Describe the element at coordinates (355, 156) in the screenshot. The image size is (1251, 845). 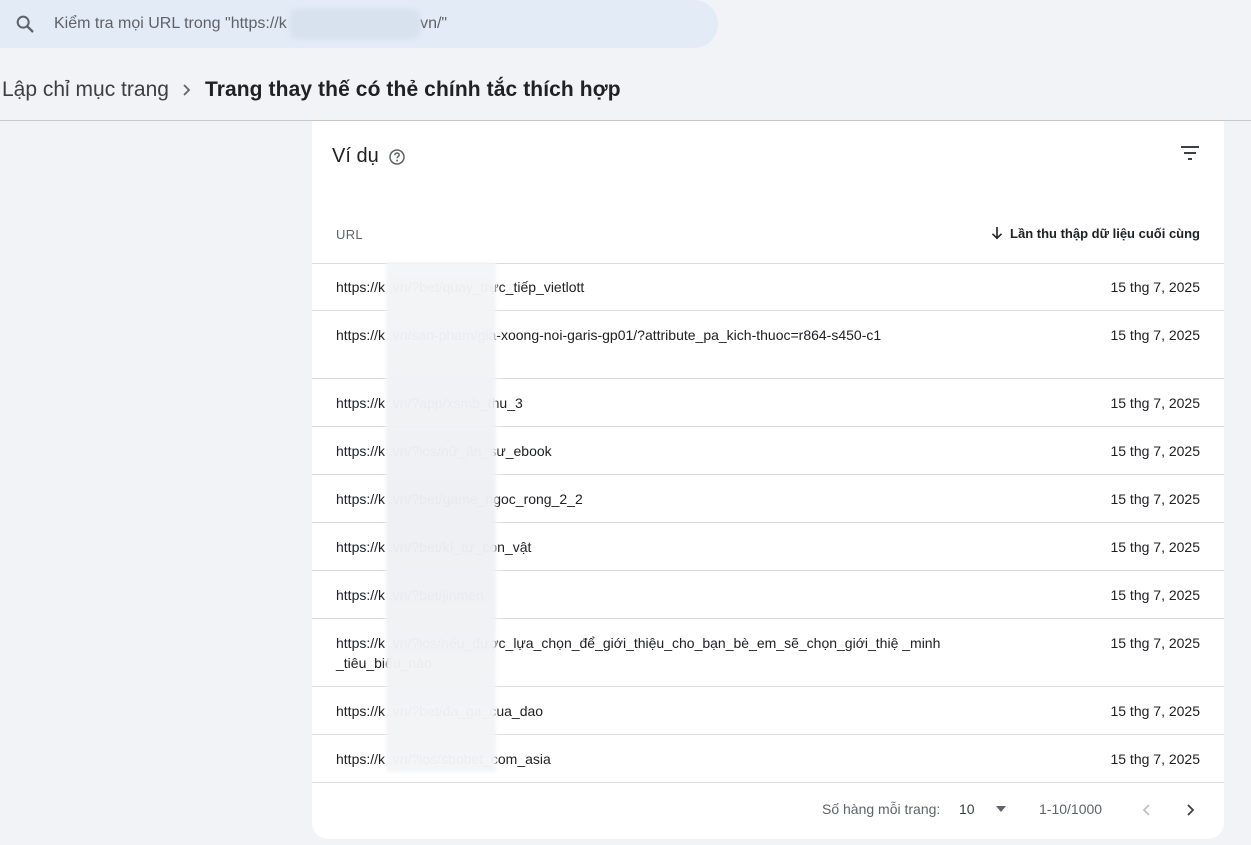
I see `card-title-text: Ví dụ` at that location.